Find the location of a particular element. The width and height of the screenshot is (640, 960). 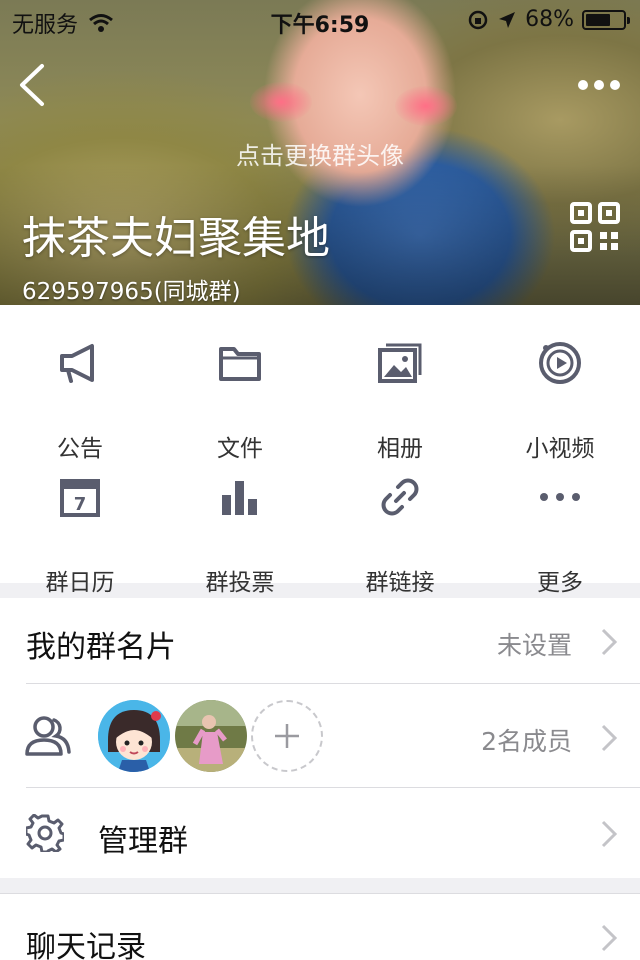

location-arrow-icon is located at coordinates (507, 19).